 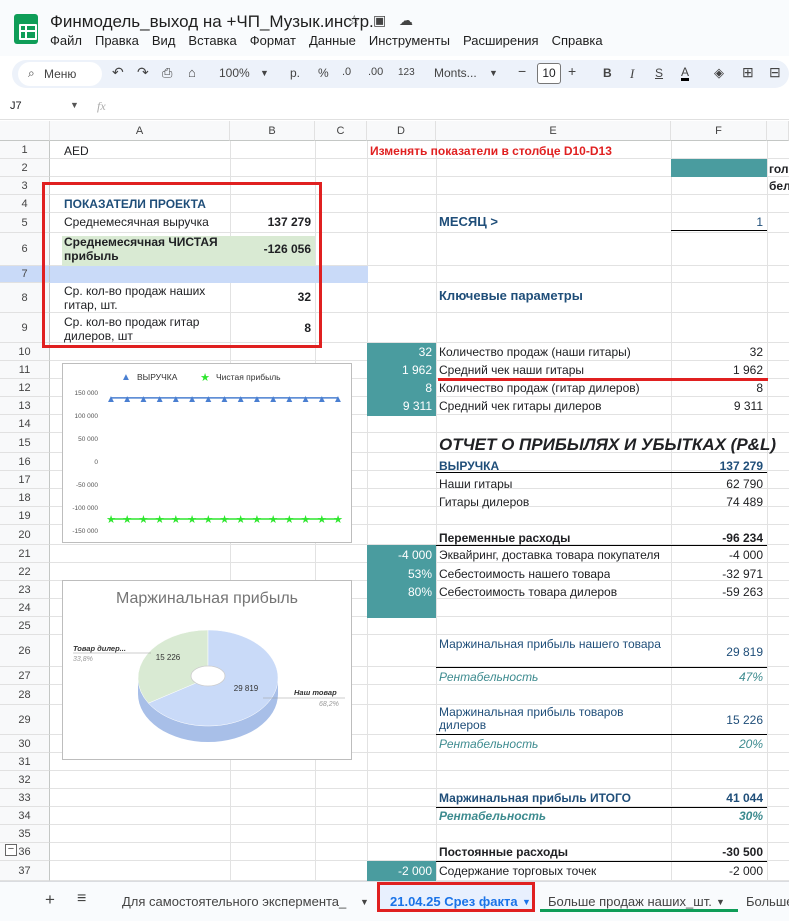 I want to click on cell-f26: 29 819, so click(x=718, y=652).